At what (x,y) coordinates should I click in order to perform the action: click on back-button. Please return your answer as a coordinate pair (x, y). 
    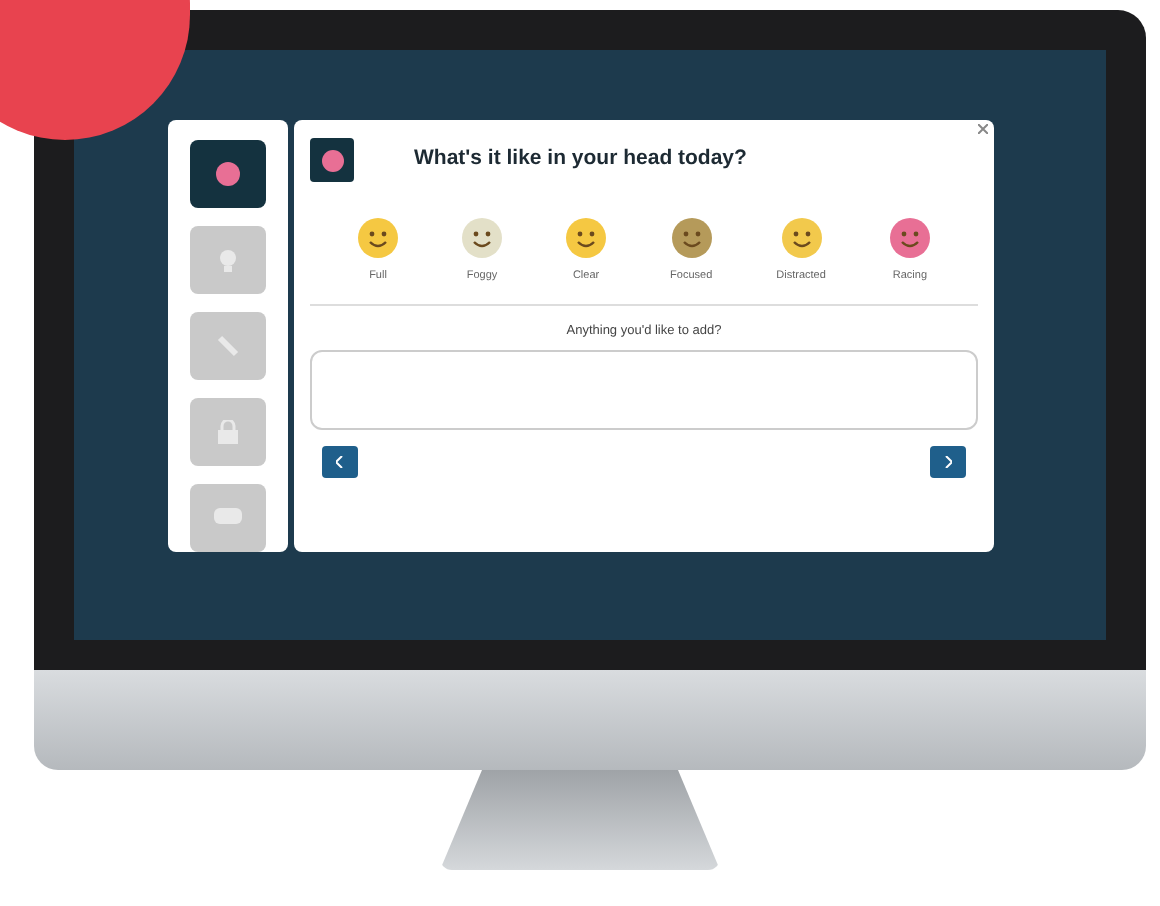
    Looking at the image, I should click on (340, 462).